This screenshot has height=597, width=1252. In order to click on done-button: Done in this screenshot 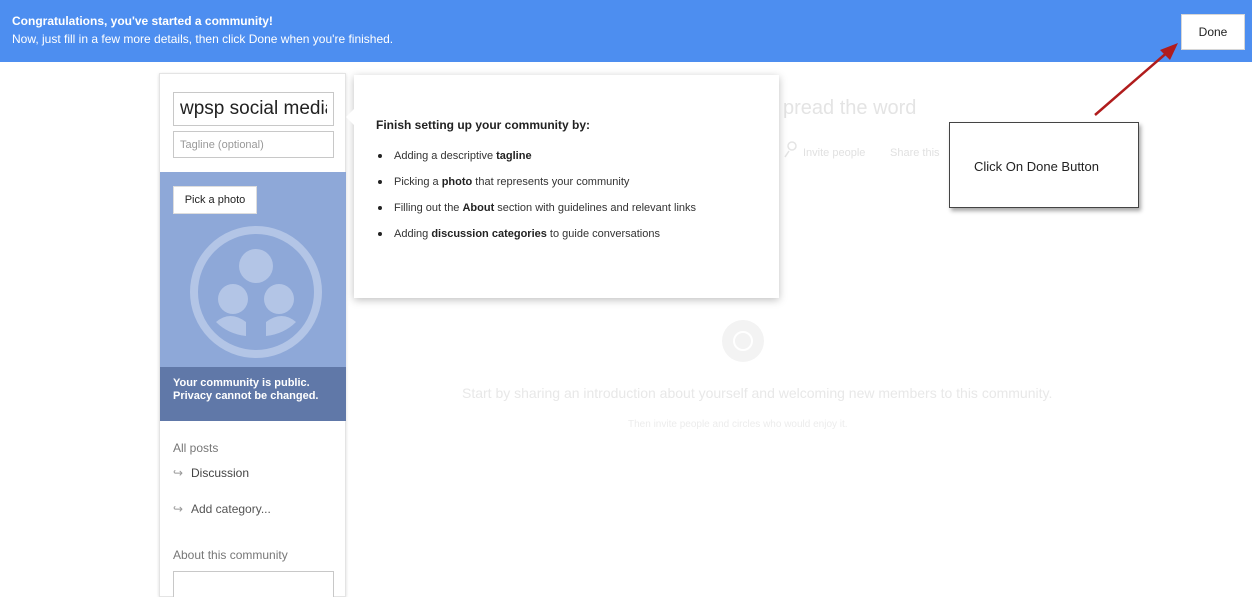, I will do `click(1213, 32)`.